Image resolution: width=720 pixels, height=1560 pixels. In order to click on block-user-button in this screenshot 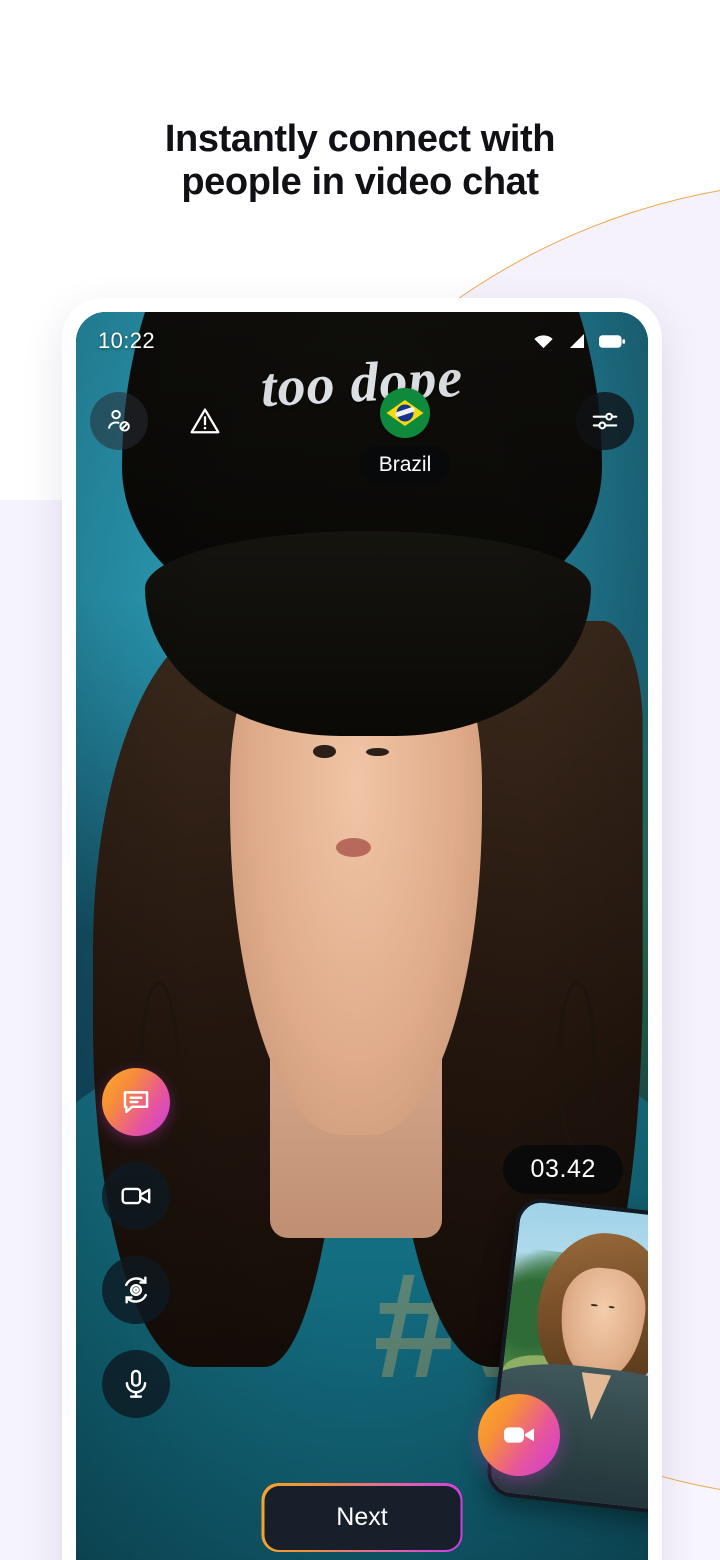, I will do `click(119, 421)`.